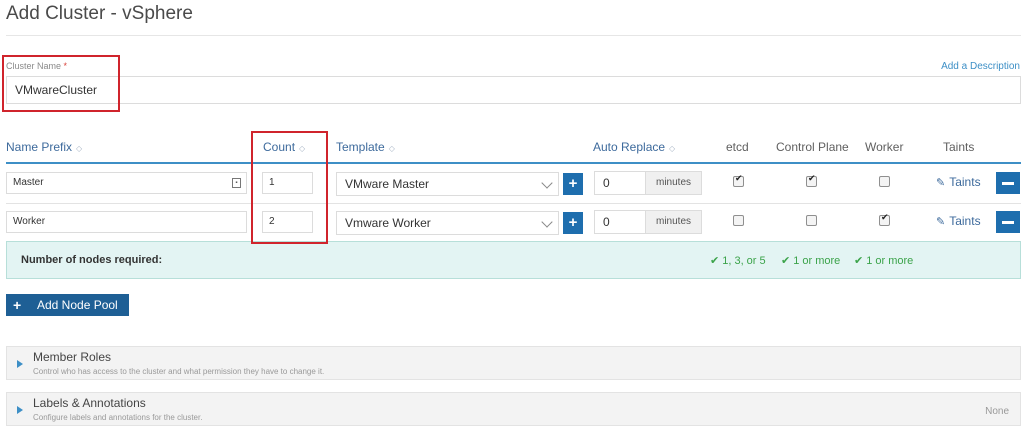 The width and height of the screenshot is (1024, 438). Describe the element at coordinates (99, 13) in the screenshot. I see `page-title: Add Cluster - vSphere` at that location.